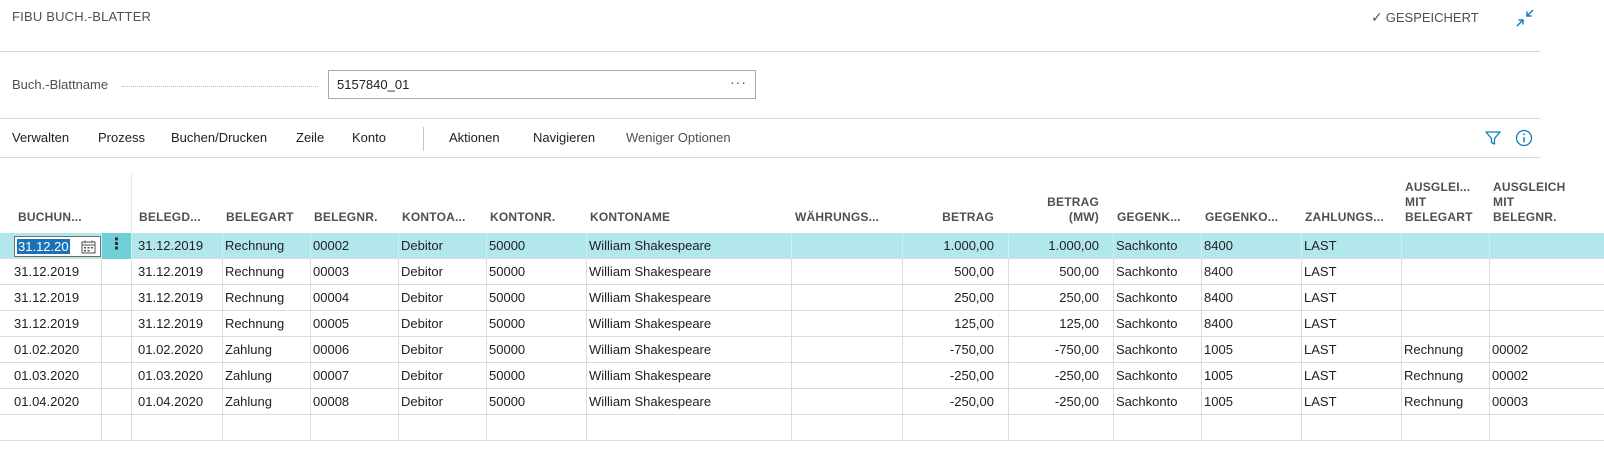 Image resolution: width=1604 pixels, height=468 pixels. What do you see at coordinates (1053, 350) in the screenshot?
I see `table-cell: -750,00` at bounding box center [1053, 350].